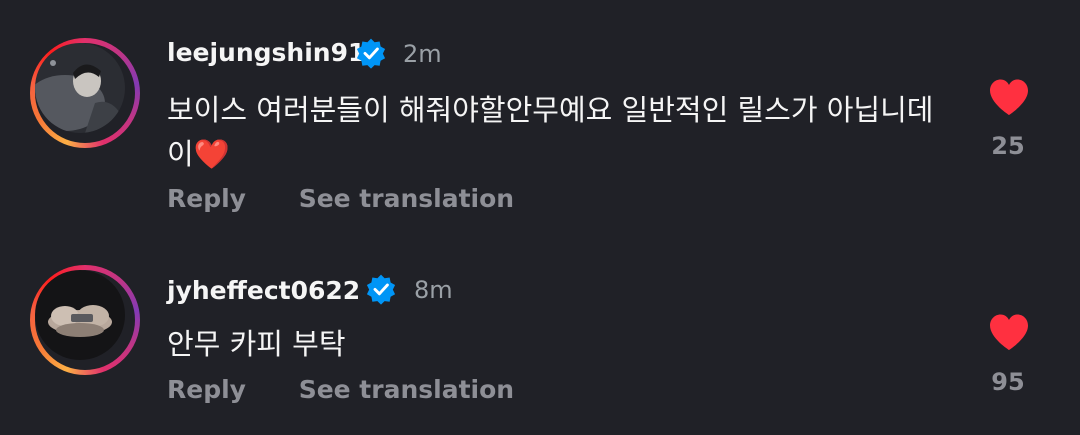 This screenshot has height=435, width=1080. Describe the element at coordinates (263, 290) in the screenshot. I see `username: jyheffect0622` at that location.